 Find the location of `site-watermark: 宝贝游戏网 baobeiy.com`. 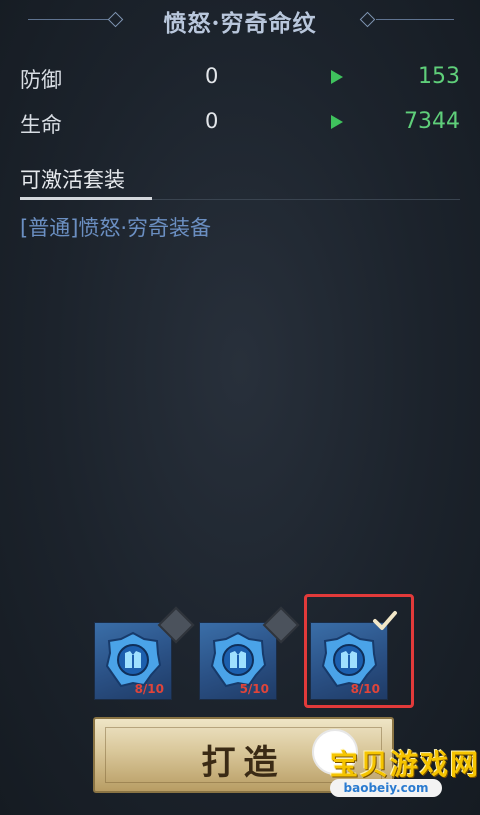

site-watermark: 宝贝游戏网 baobeiy.com is located at coordinates (390, 770).